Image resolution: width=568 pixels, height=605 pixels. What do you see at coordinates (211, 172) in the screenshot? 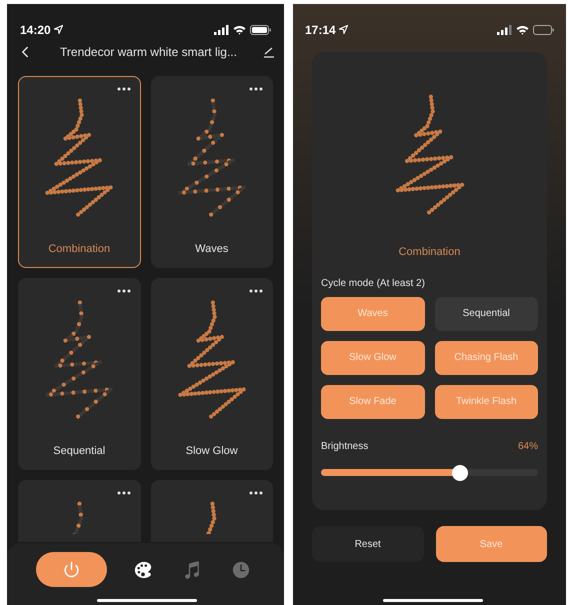
I see `effect-card: Waves` at bounding box center [211, 172].